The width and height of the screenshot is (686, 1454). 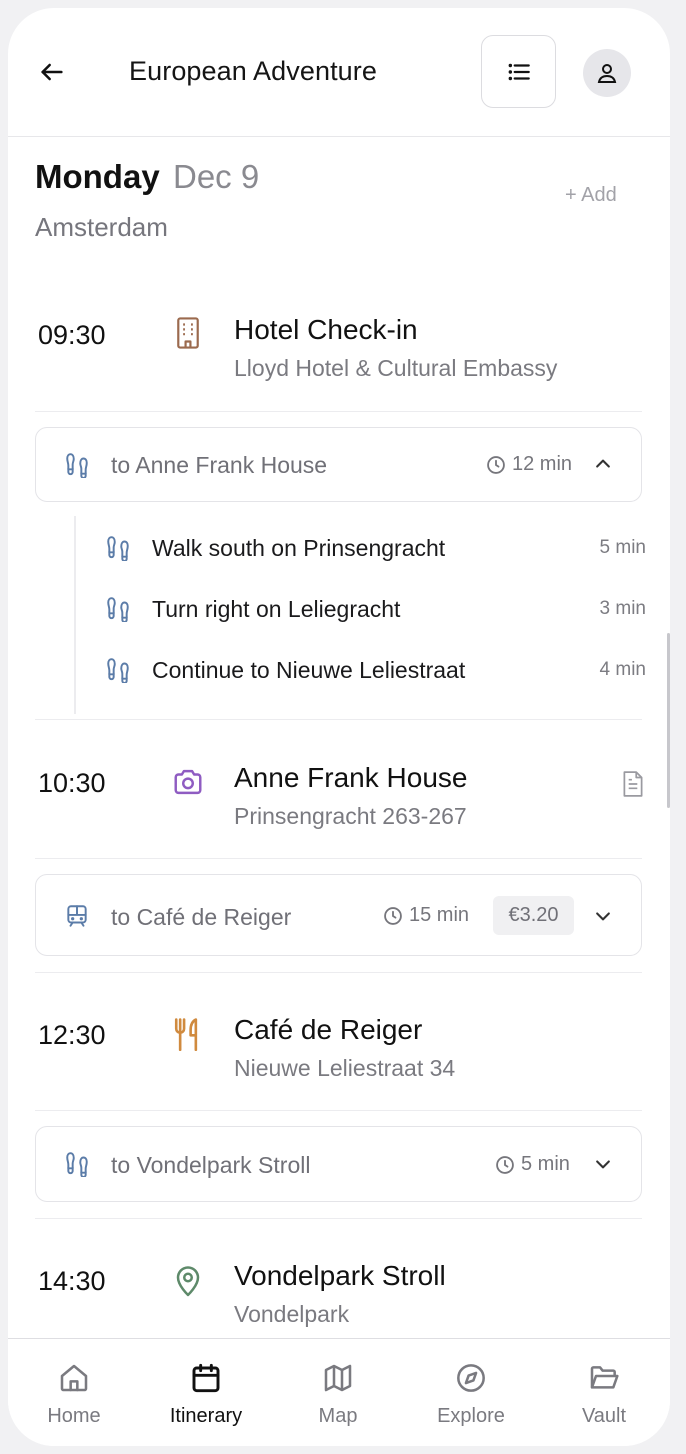 I want to click on event-time: 12:30, so click(x=72, y=1035).